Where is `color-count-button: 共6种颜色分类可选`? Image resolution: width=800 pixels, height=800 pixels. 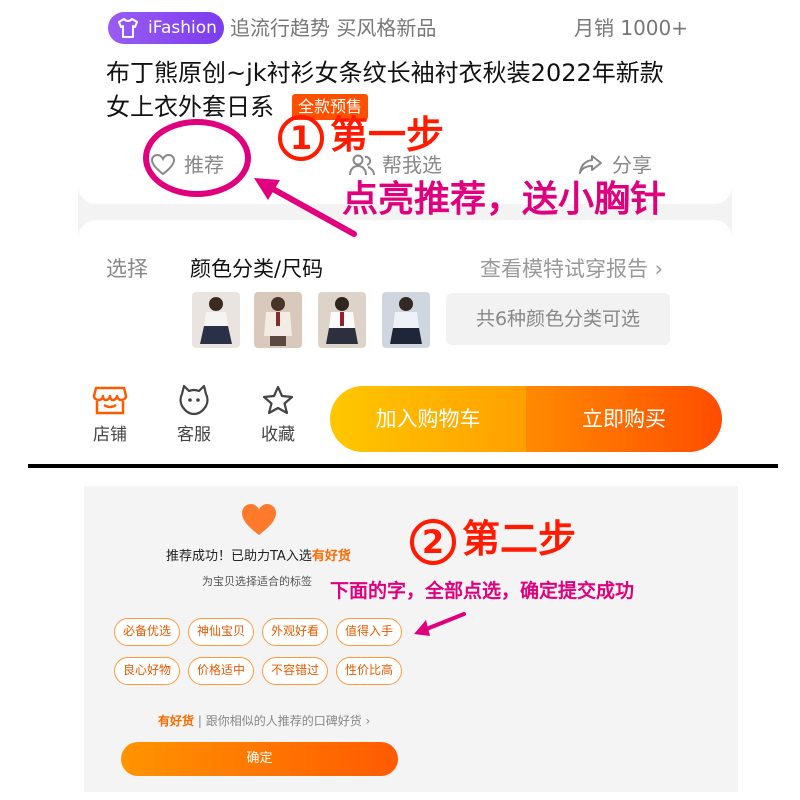 color-count-button: 共6种颜色分类可选 is located at coordinates (558, 319).